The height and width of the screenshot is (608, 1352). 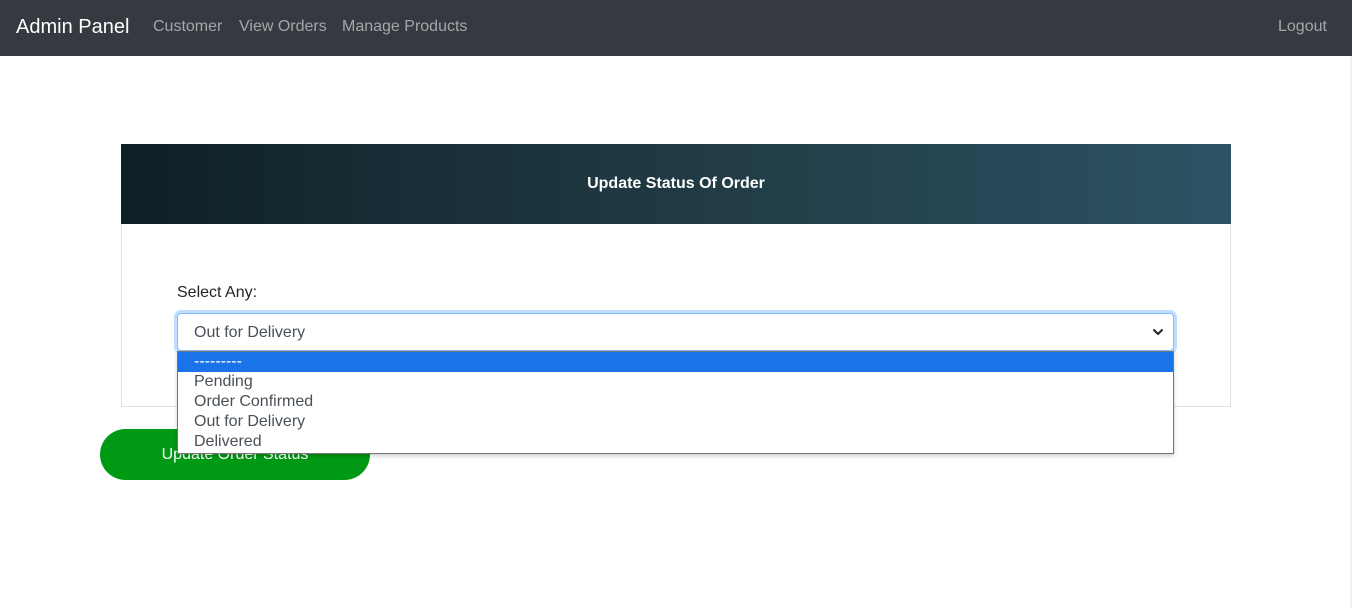 I want to click on option-placeholder: ---------, so click(x=675, y=362).